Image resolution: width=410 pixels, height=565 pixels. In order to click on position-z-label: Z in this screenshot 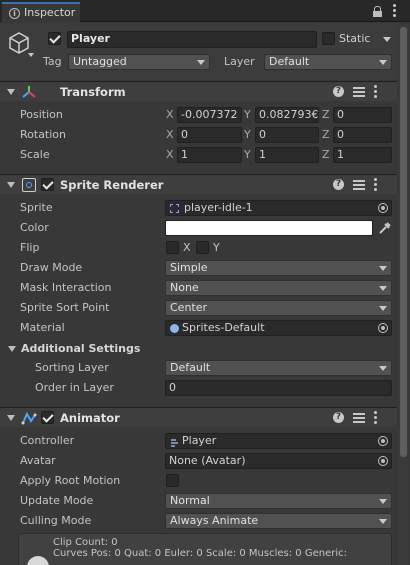, I will do `click(326, 115)`.